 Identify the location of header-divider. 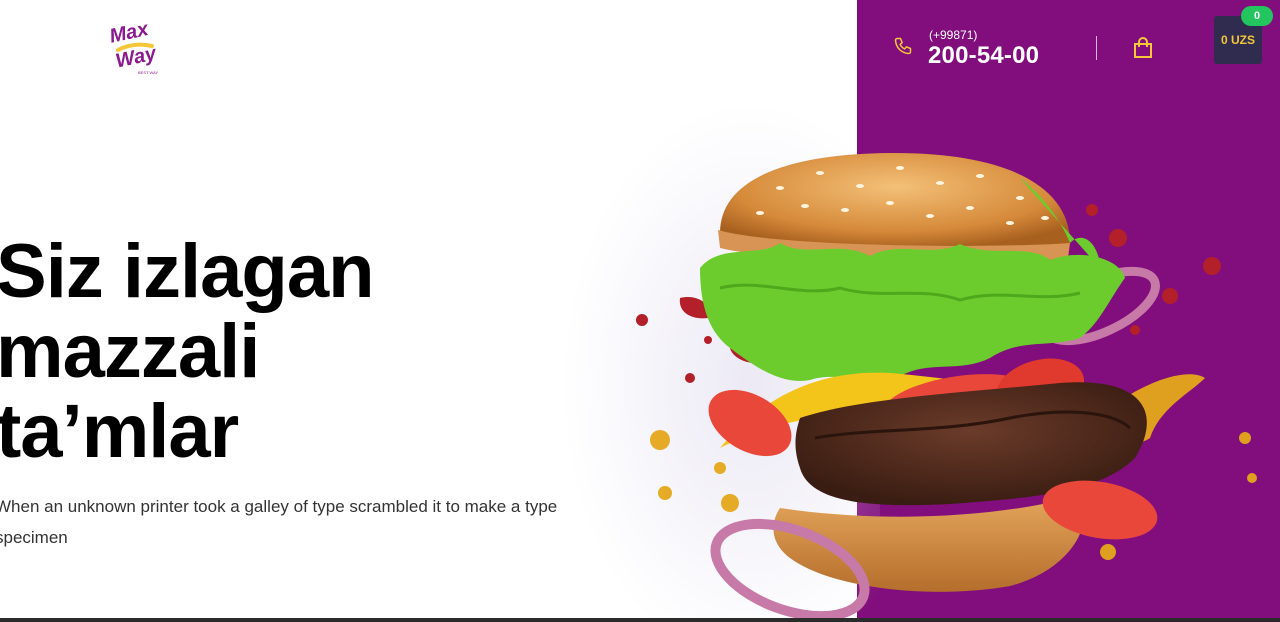
(1096, 48).